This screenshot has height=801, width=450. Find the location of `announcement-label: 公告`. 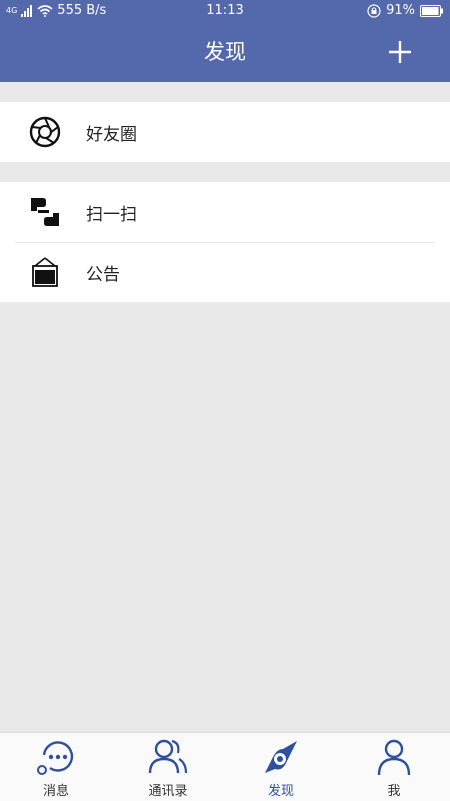

announcement-label: 公告 is located at coordinates (103, 275).